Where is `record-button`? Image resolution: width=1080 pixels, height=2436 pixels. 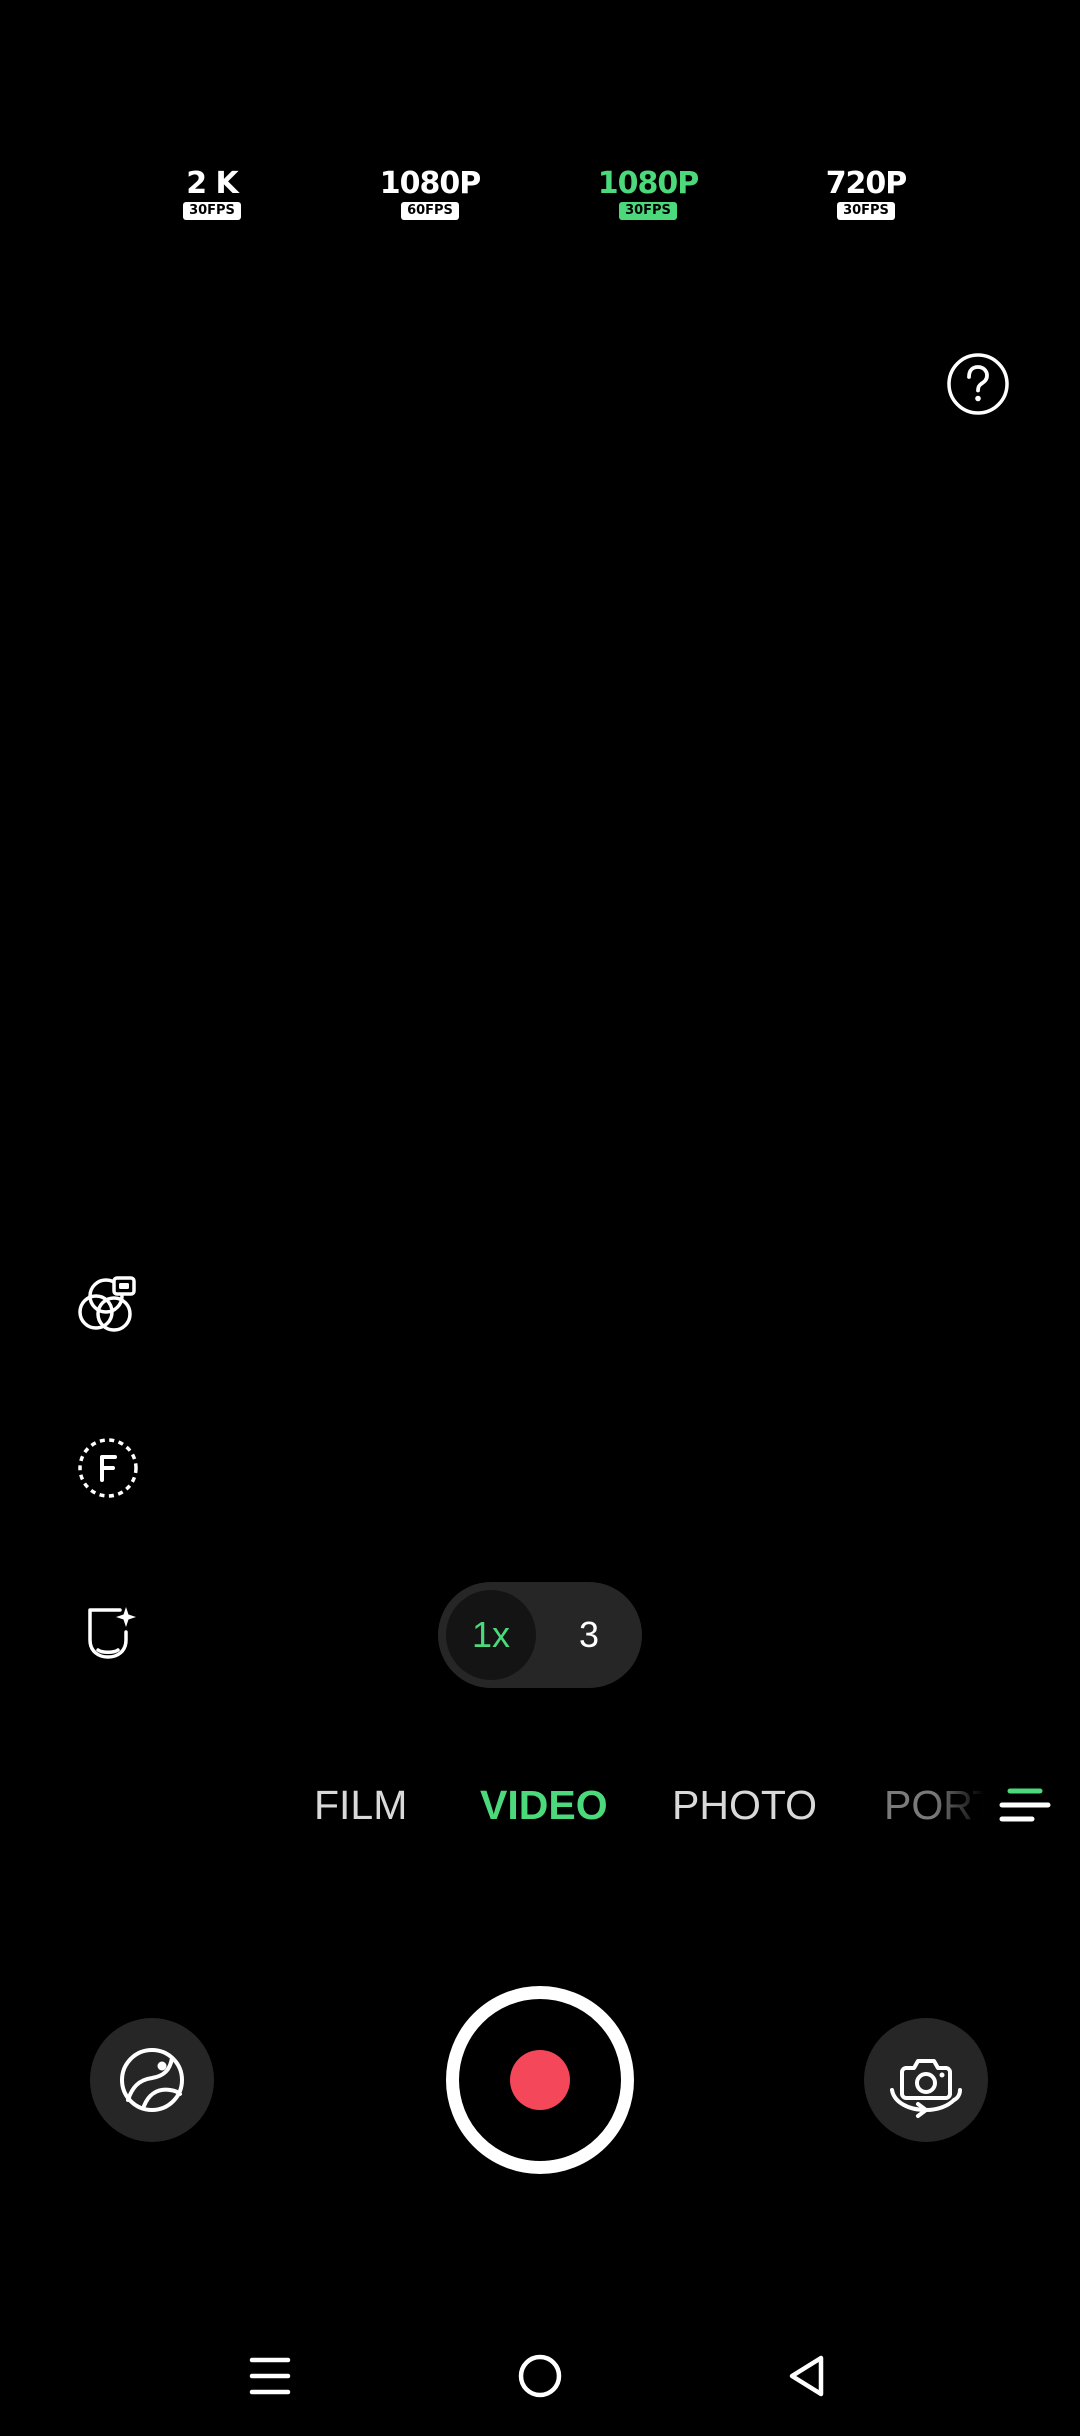
record-button is located at coordinates (540, 2080).